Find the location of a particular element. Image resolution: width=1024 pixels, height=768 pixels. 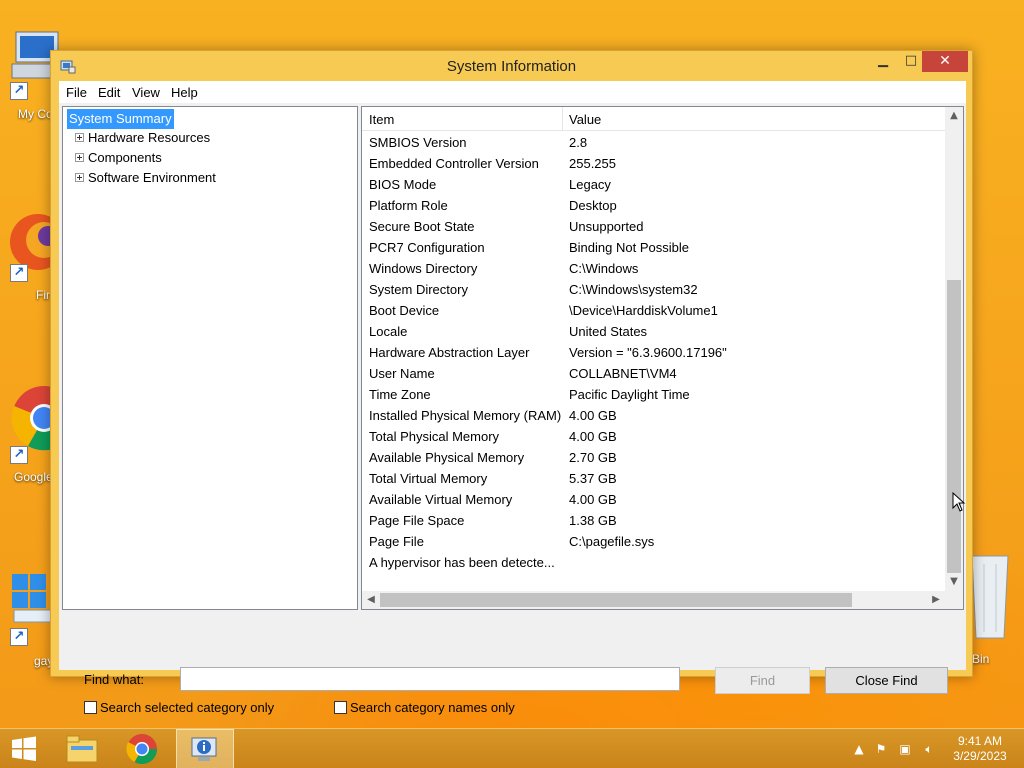

menu-edit: Edit is located at coordinates (109, 92).